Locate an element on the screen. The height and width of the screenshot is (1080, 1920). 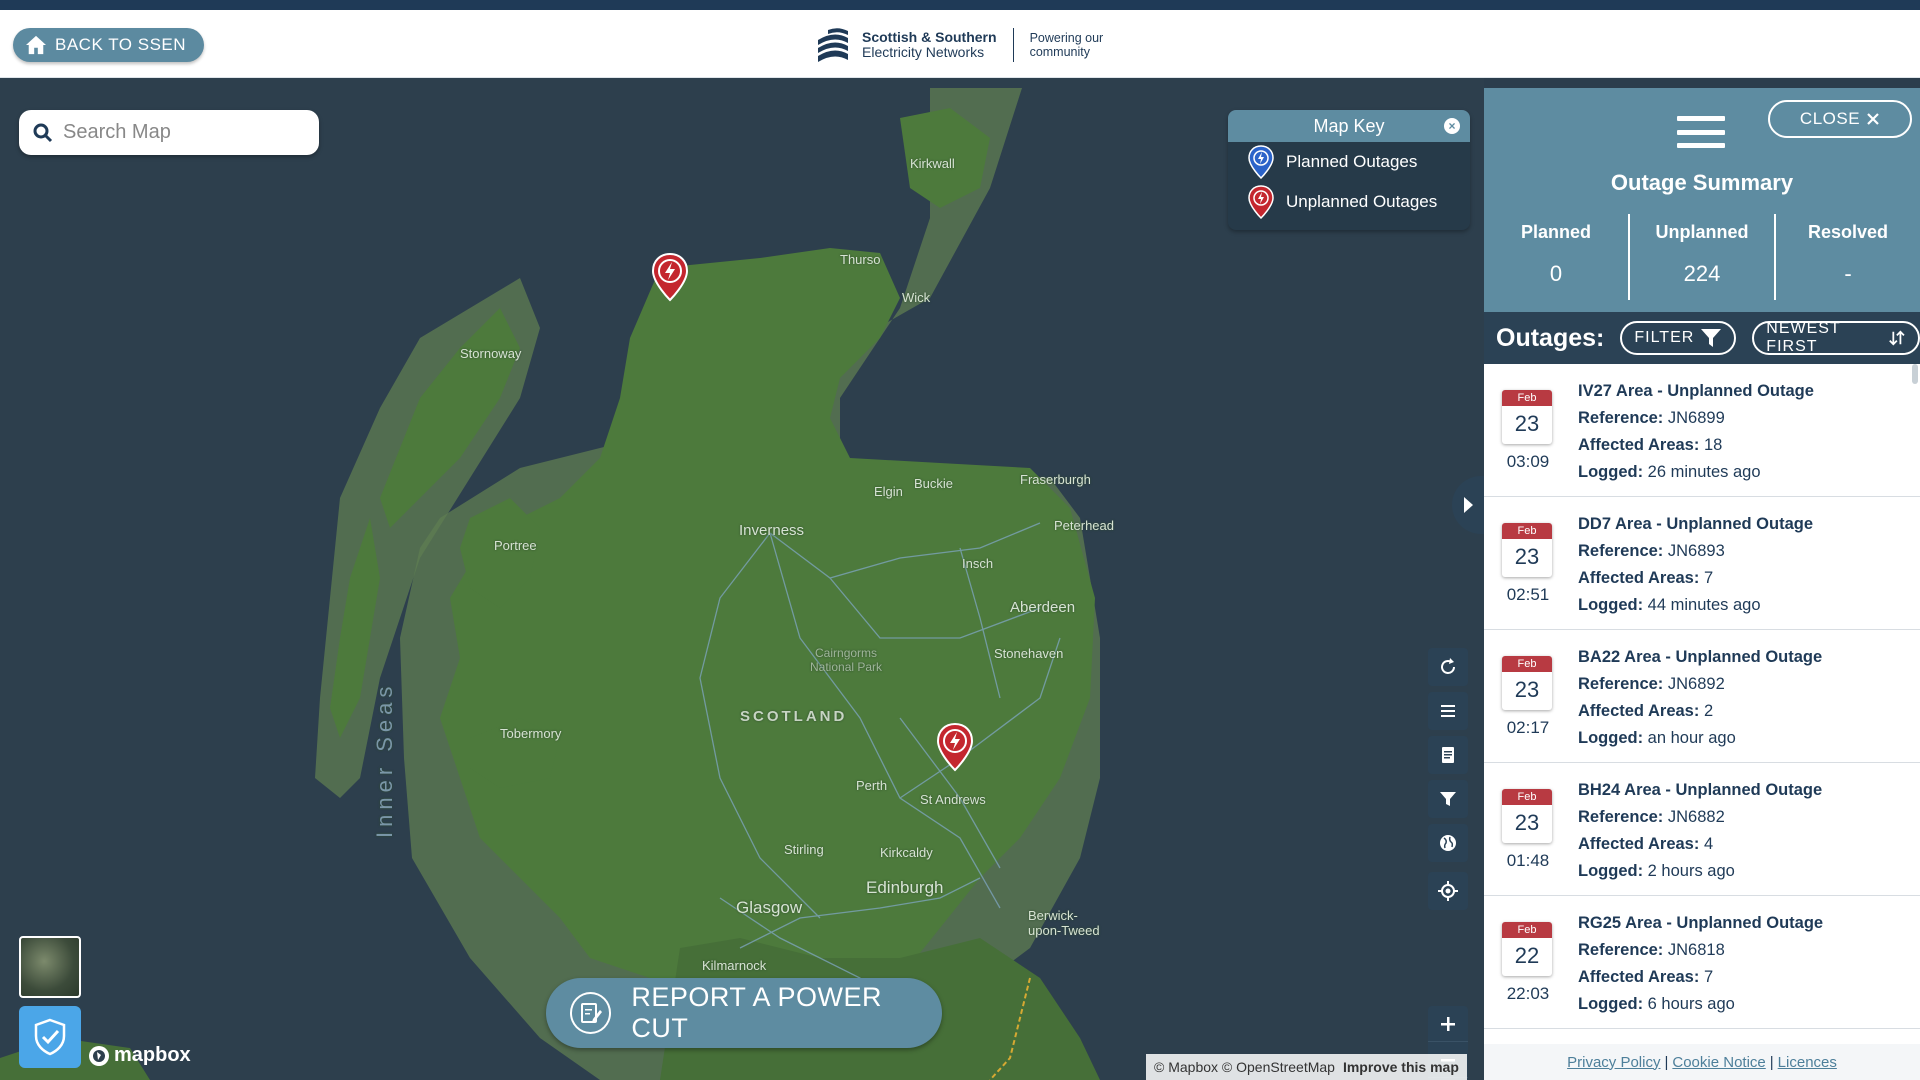
close-icon is located at coordinates (1873, 119).